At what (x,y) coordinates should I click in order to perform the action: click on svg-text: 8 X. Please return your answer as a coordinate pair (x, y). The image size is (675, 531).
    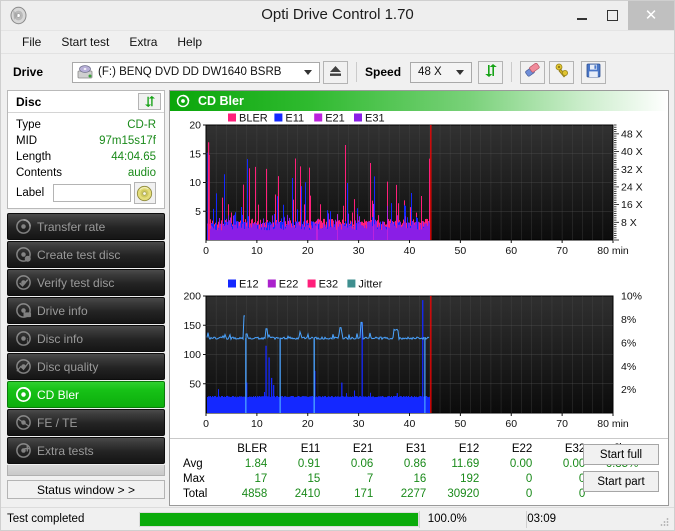
    Looking at the image, I should click on (629, 223).